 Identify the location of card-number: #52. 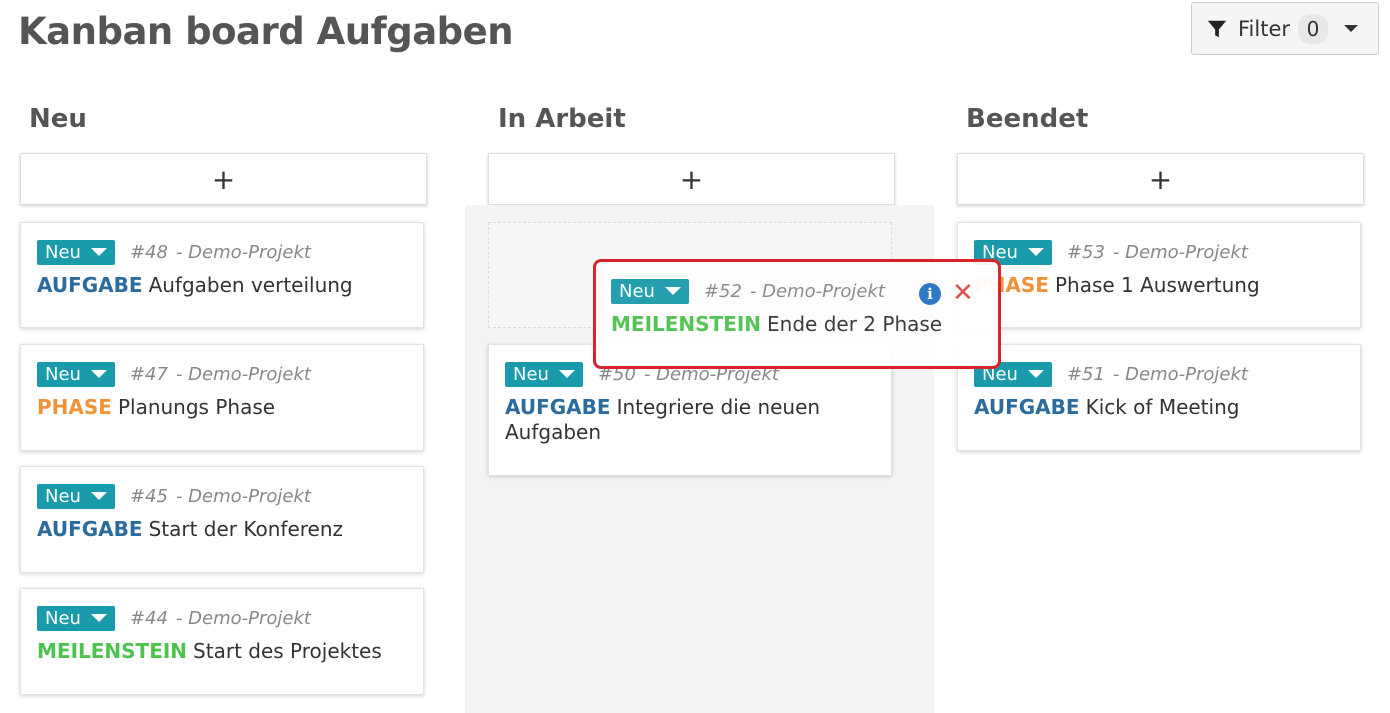
(722, 291).